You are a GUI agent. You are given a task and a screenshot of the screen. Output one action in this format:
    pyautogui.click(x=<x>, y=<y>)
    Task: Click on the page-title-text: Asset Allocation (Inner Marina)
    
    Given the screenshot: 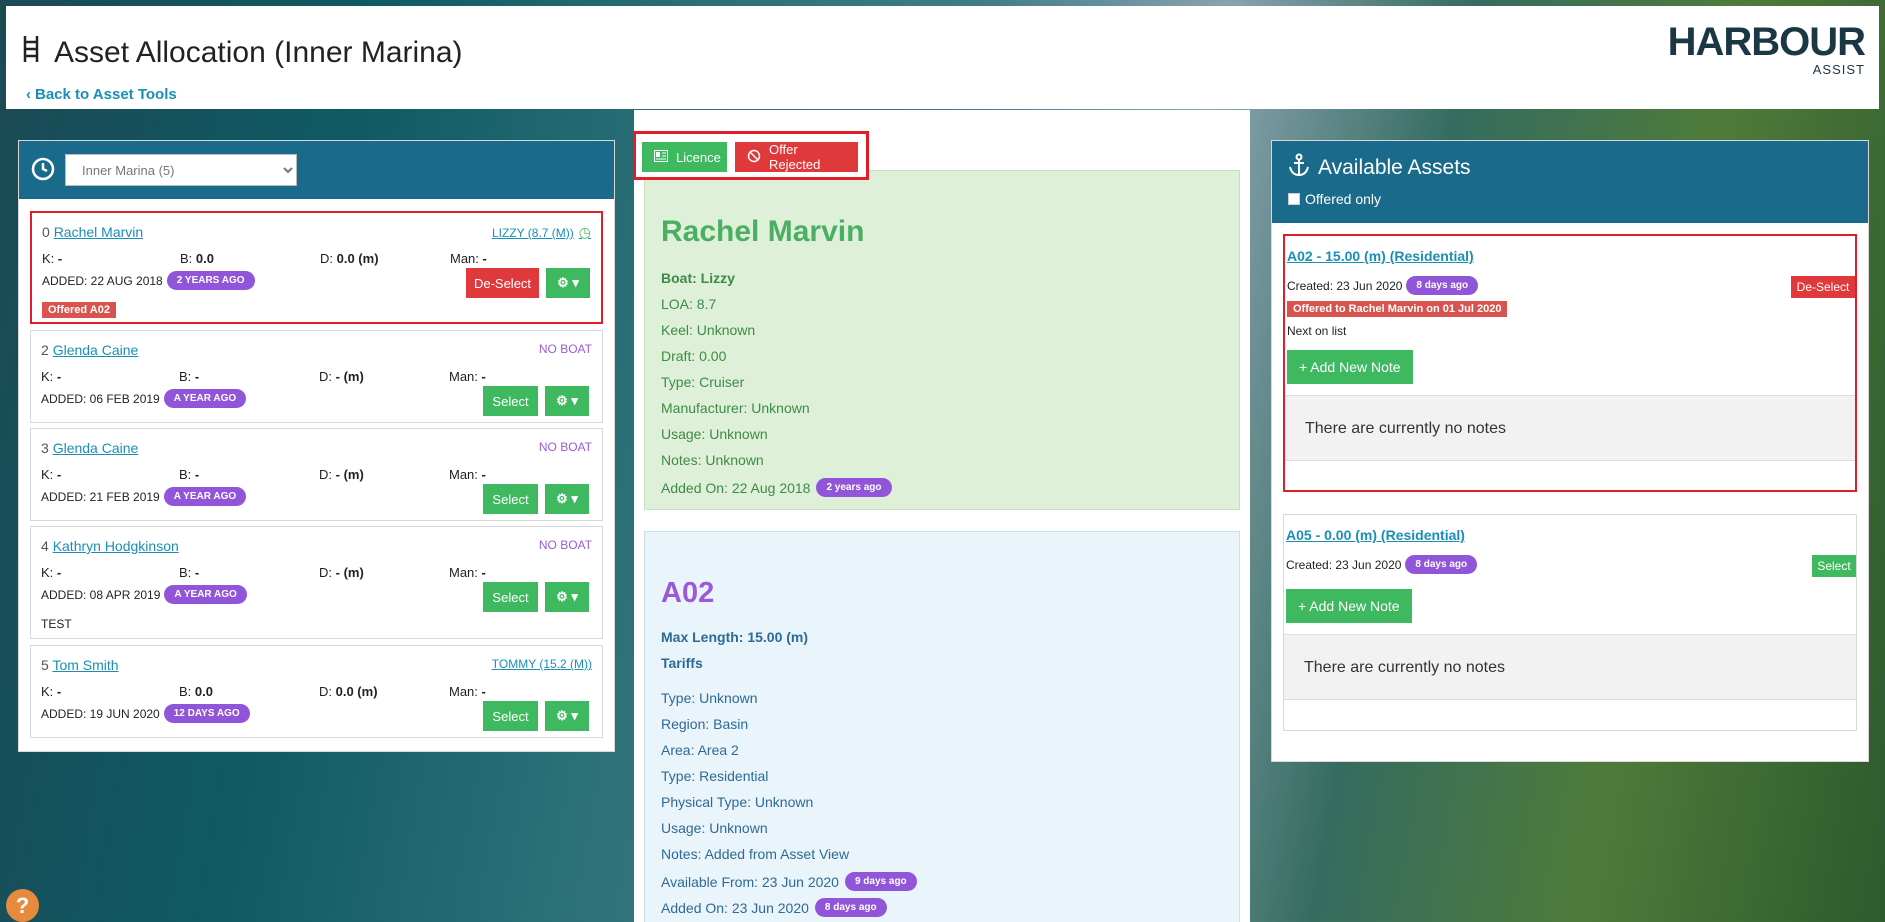 What is the action you would take?
    pyautogui.click(x=258, y=52)
    